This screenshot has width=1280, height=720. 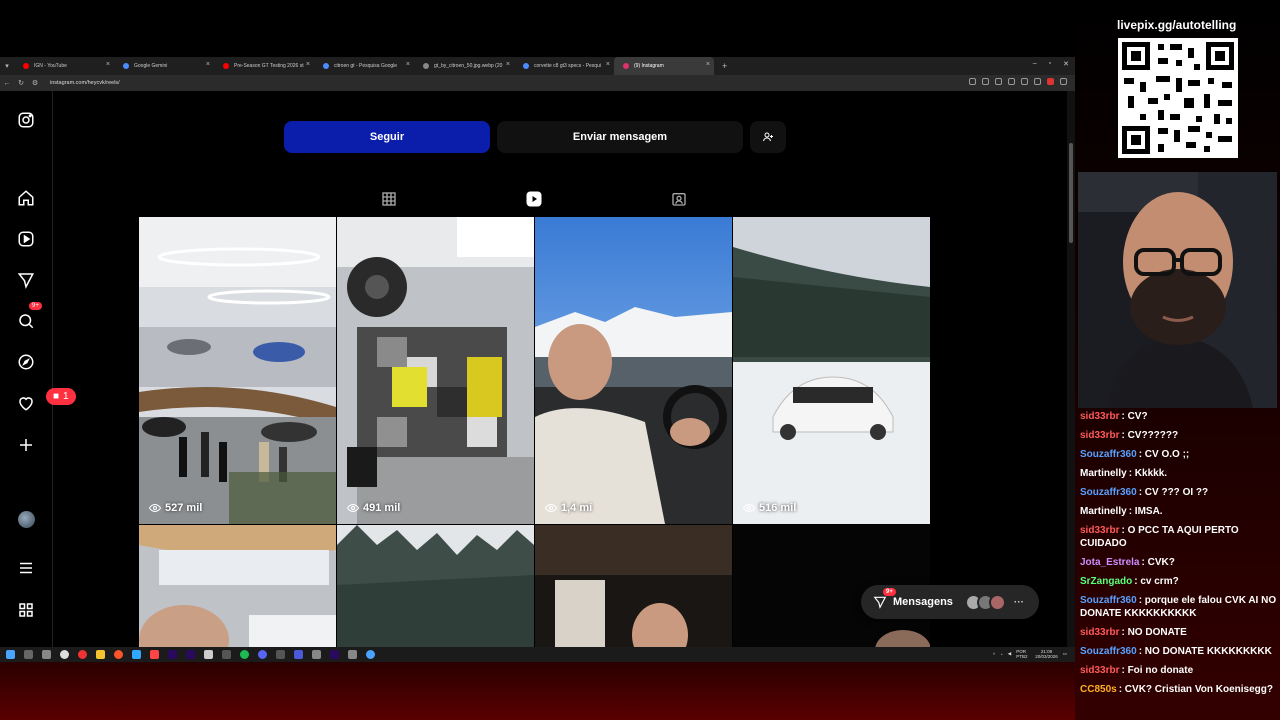 What do you see at coordinates (1050, 81) in the screenshot?
I see `extension-red-icon` at bounding box center [1050, 81].